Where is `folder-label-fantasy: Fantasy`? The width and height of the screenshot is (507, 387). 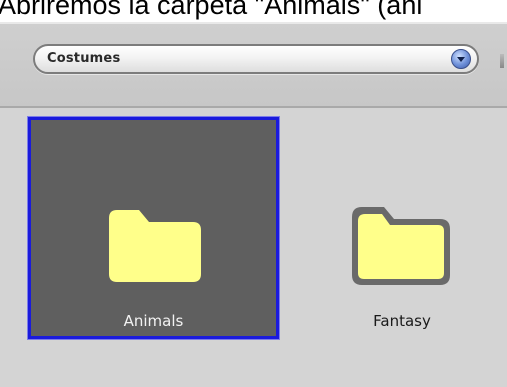
folder-label-fantasy: Fantasy is located at coordinates (402, 321).